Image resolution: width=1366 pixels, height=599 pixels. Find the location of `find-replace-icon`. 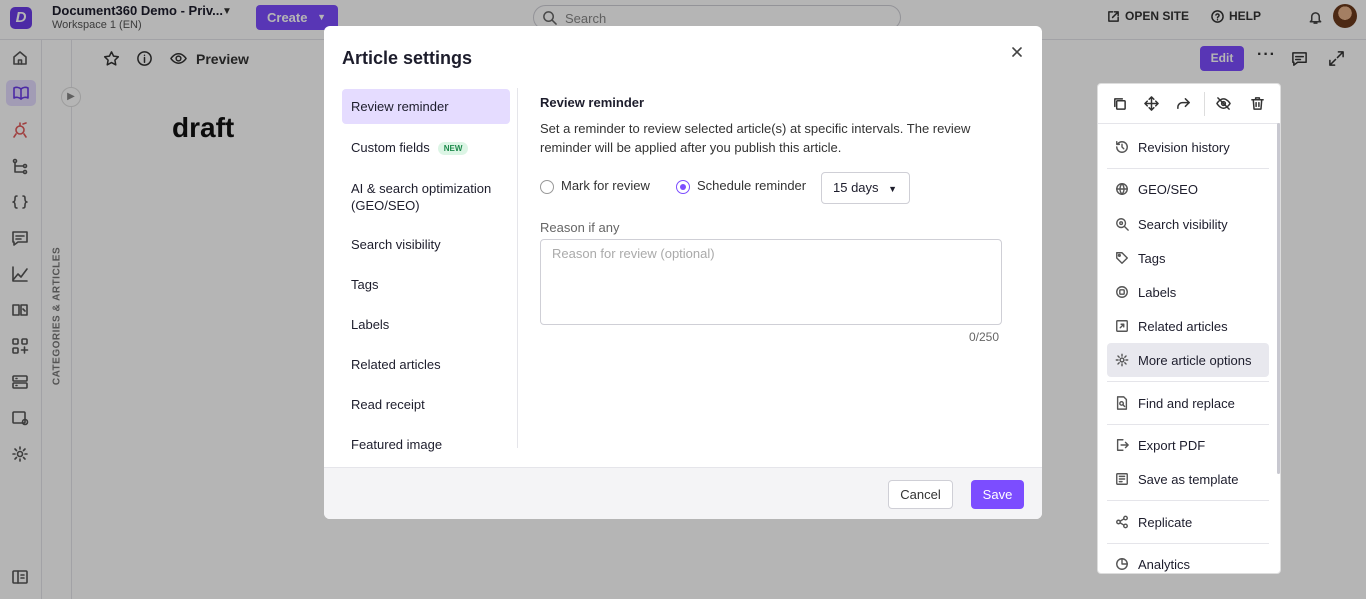

find-replace-icon is located at coordinates (1122, 403).